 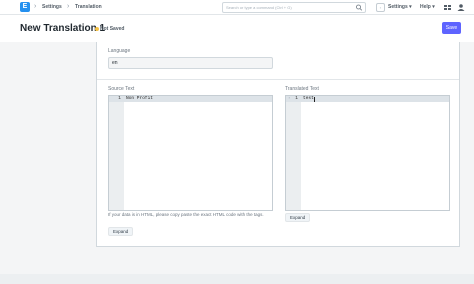 What do you see at coordinates (359, 7) in the screenshot?
I see `search-icon` at bounding box center [359, 7].